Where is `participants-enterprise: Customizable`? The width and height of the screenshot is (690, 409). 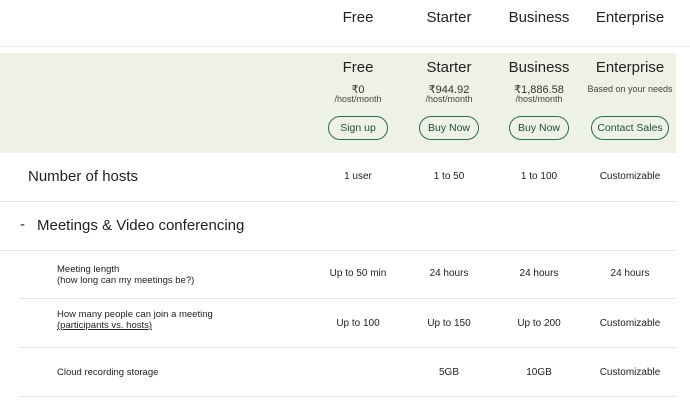
participants-enterprise: Customizable is located at coordinates (630, 323).